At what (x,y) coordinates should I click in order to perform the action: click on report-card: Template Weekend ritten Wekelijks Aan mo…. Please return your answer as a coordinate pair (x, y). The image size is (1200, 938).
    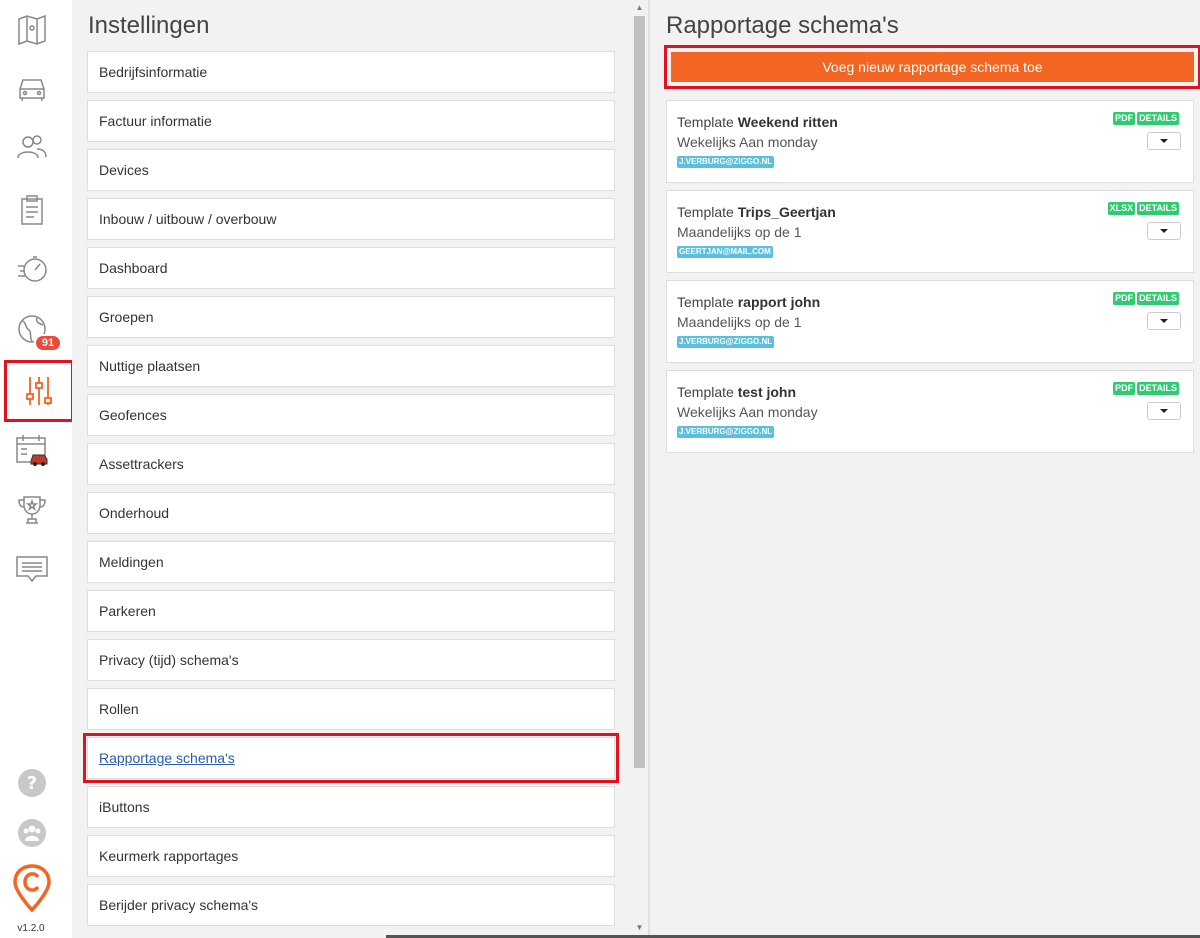
    Looking at the image, I should click on (930, 141).